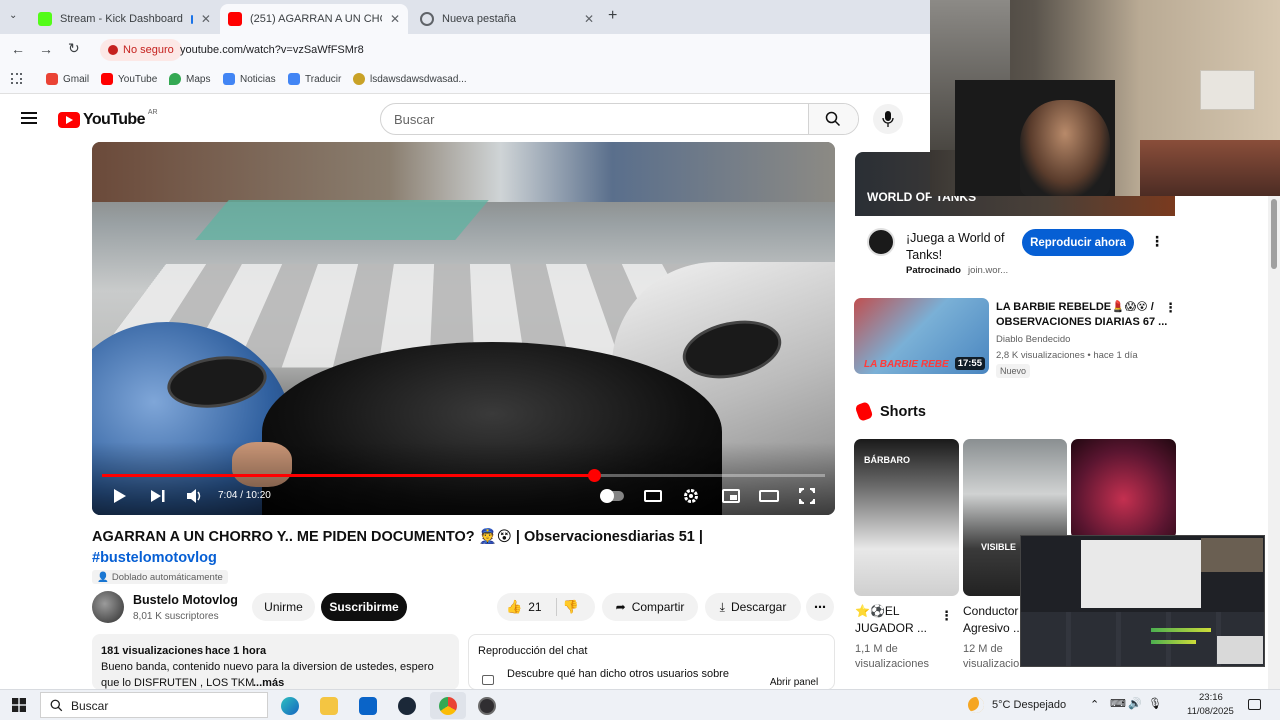 This screenshot has width=1280, height=720. I want to click on steam-icon, so click(407, 706).